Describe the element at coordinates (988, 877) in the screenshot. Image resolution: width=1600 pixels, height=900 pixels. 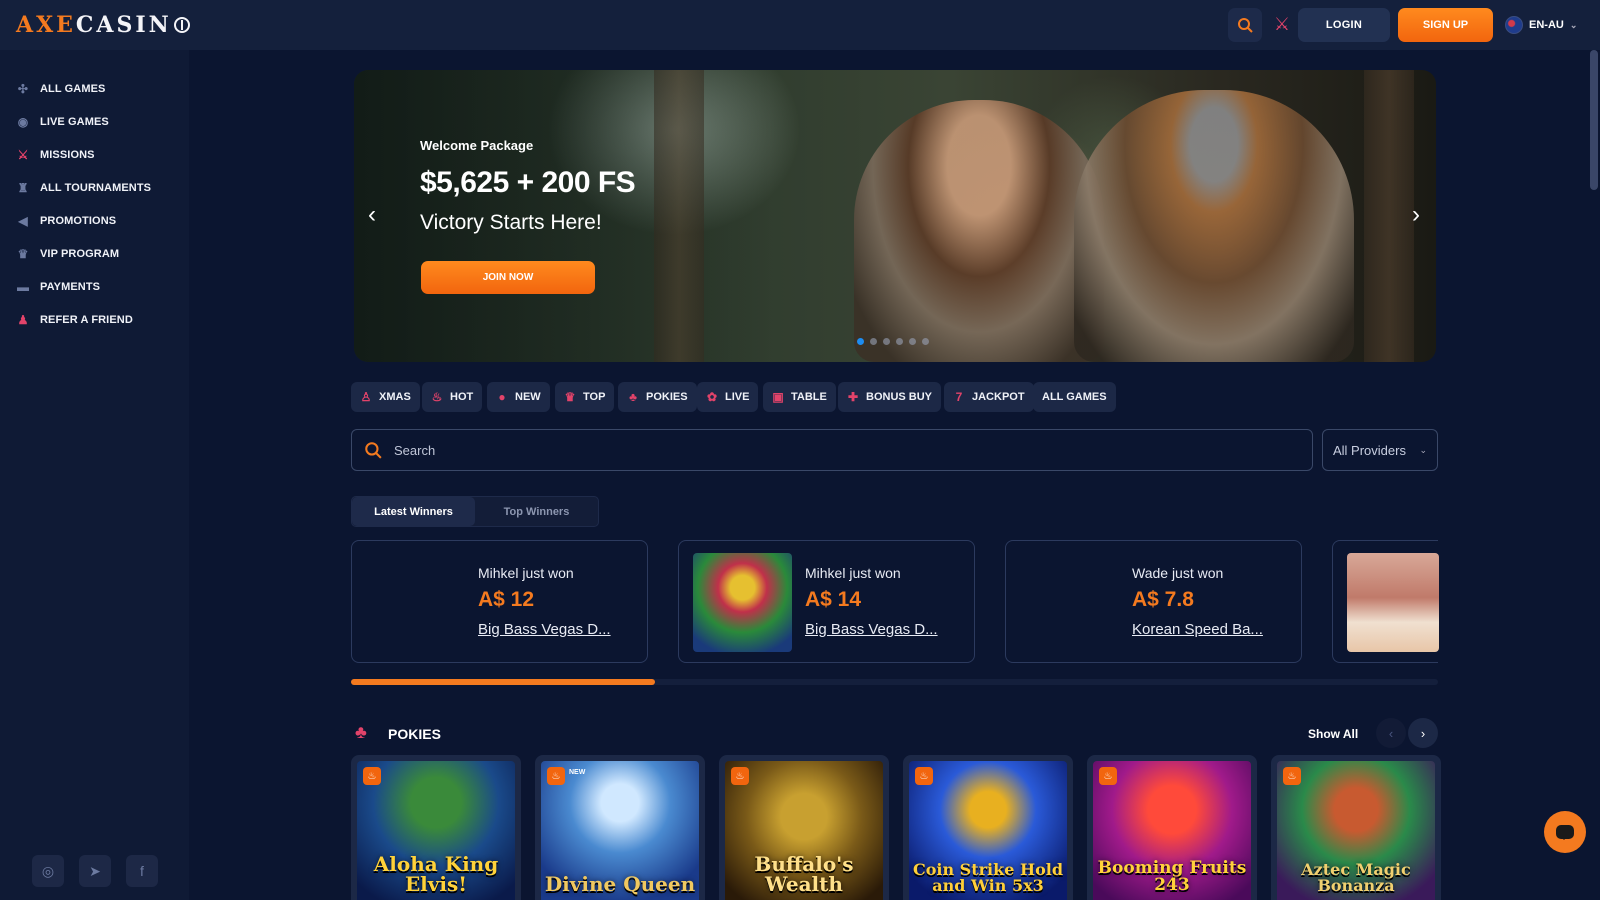
I see `game-title: Coin Strike Hold and Win 5x3` at that location.